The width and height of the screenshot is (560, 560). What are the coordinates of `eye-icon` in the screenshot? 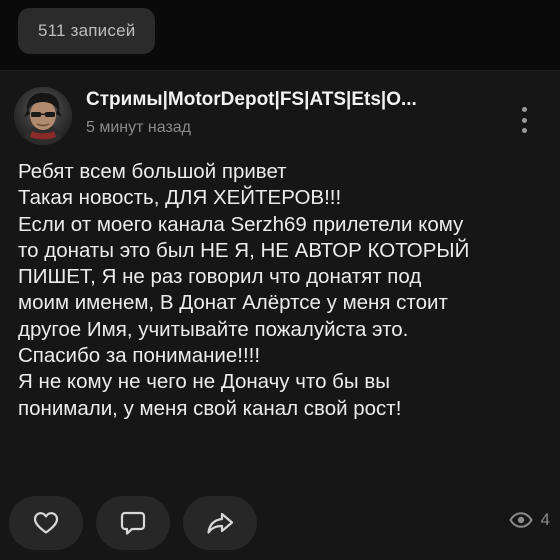 It's located at (520, 520).